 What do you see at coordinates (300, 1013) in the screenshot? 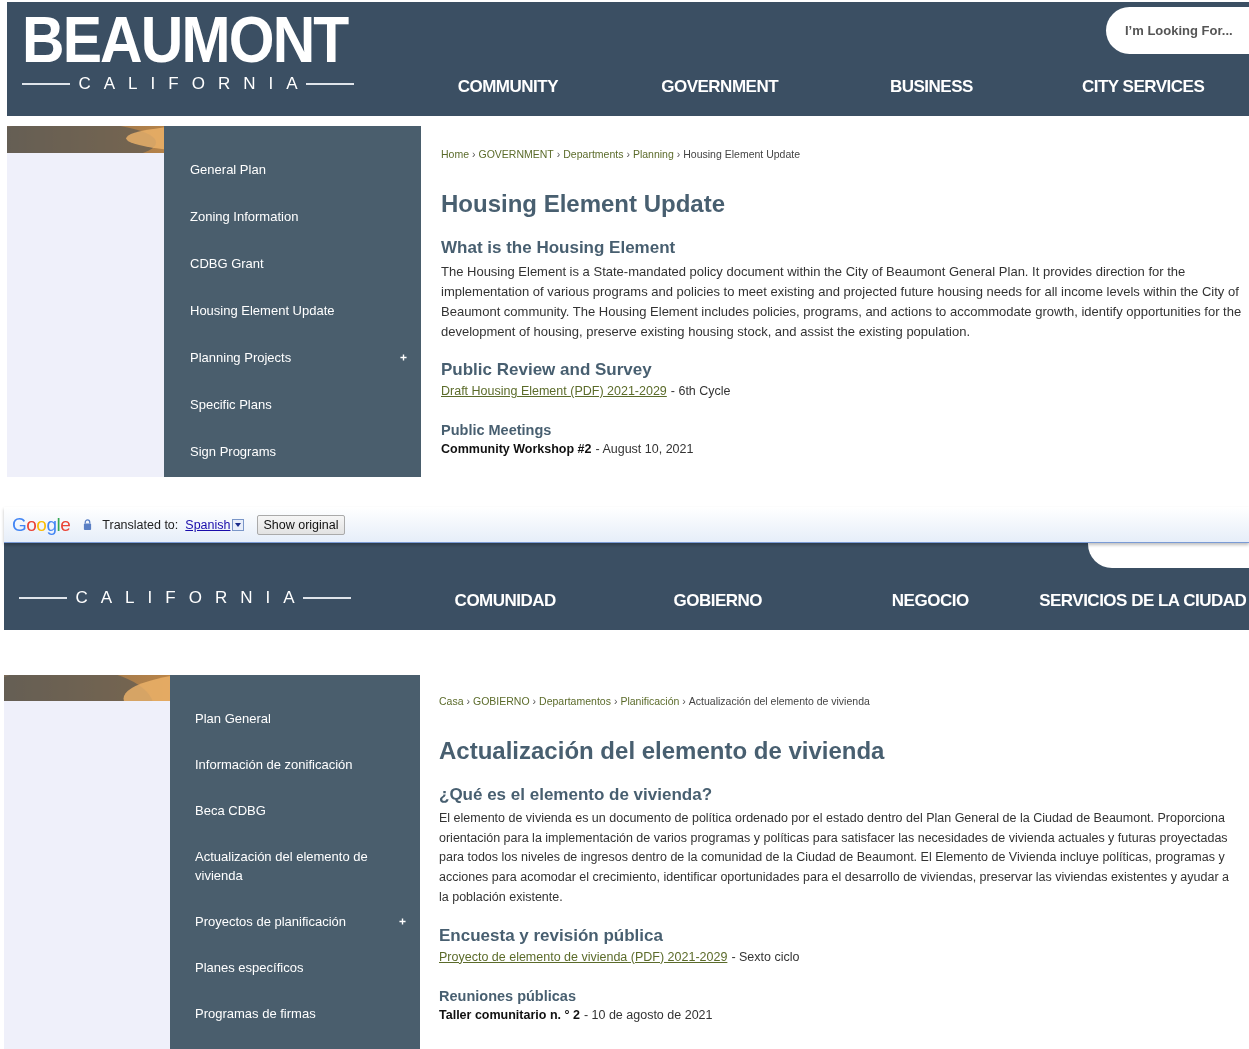
I see `sidebar-item: Programas de firmas` at bounding box center [300, 1013].